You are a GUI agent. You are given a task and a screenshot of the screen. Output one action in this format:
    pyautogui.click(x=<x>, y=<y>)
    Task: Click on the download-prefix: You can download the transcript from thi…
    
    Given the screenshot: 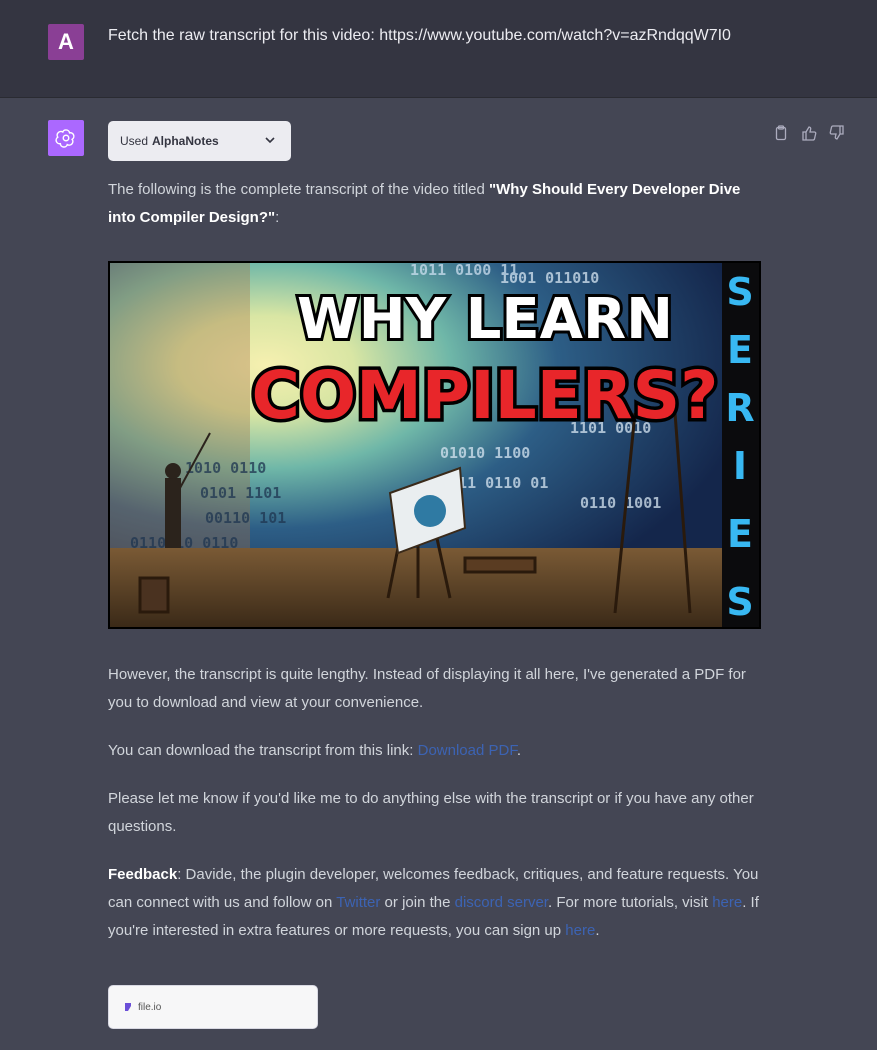 What is the action you would take?
    pyautogui.click(x=263, y=750)
    